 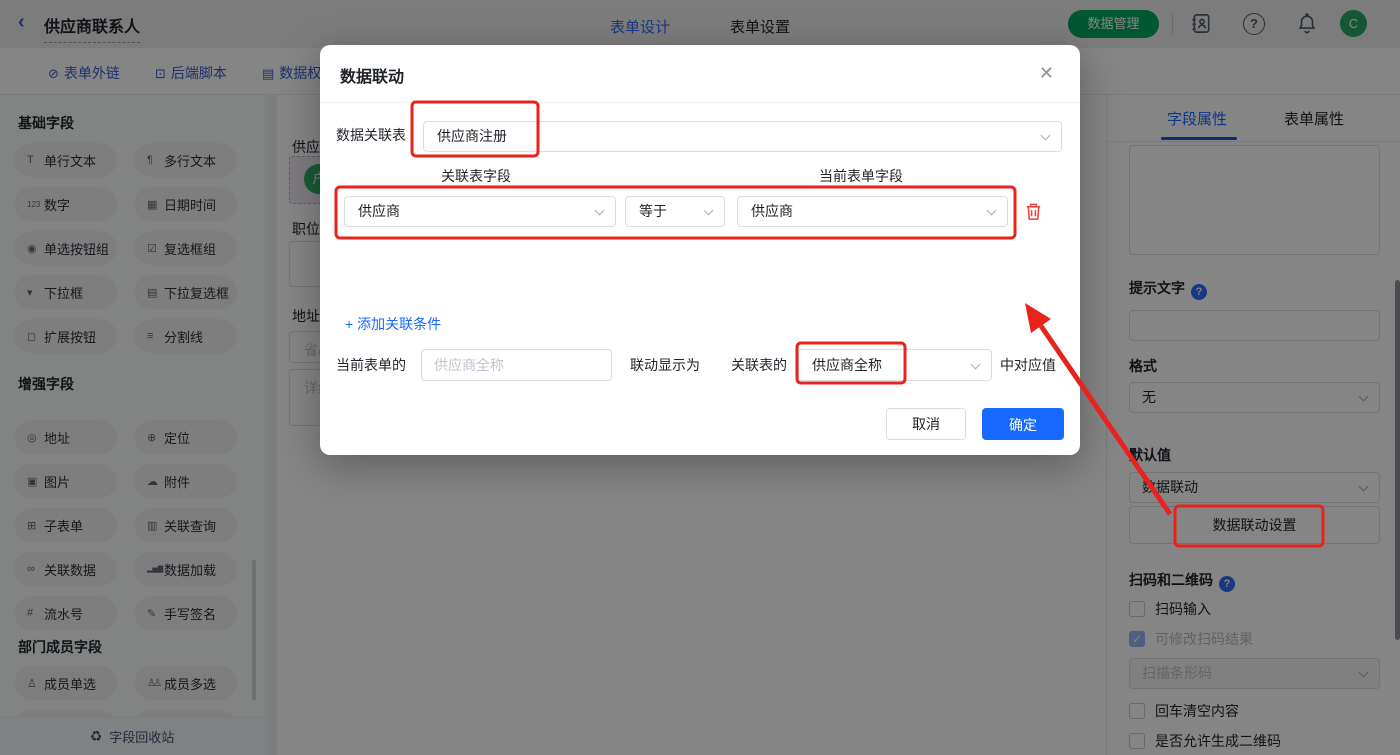 I want to click on relation-table-select: 供应商注册, so click(x=742, y=136).